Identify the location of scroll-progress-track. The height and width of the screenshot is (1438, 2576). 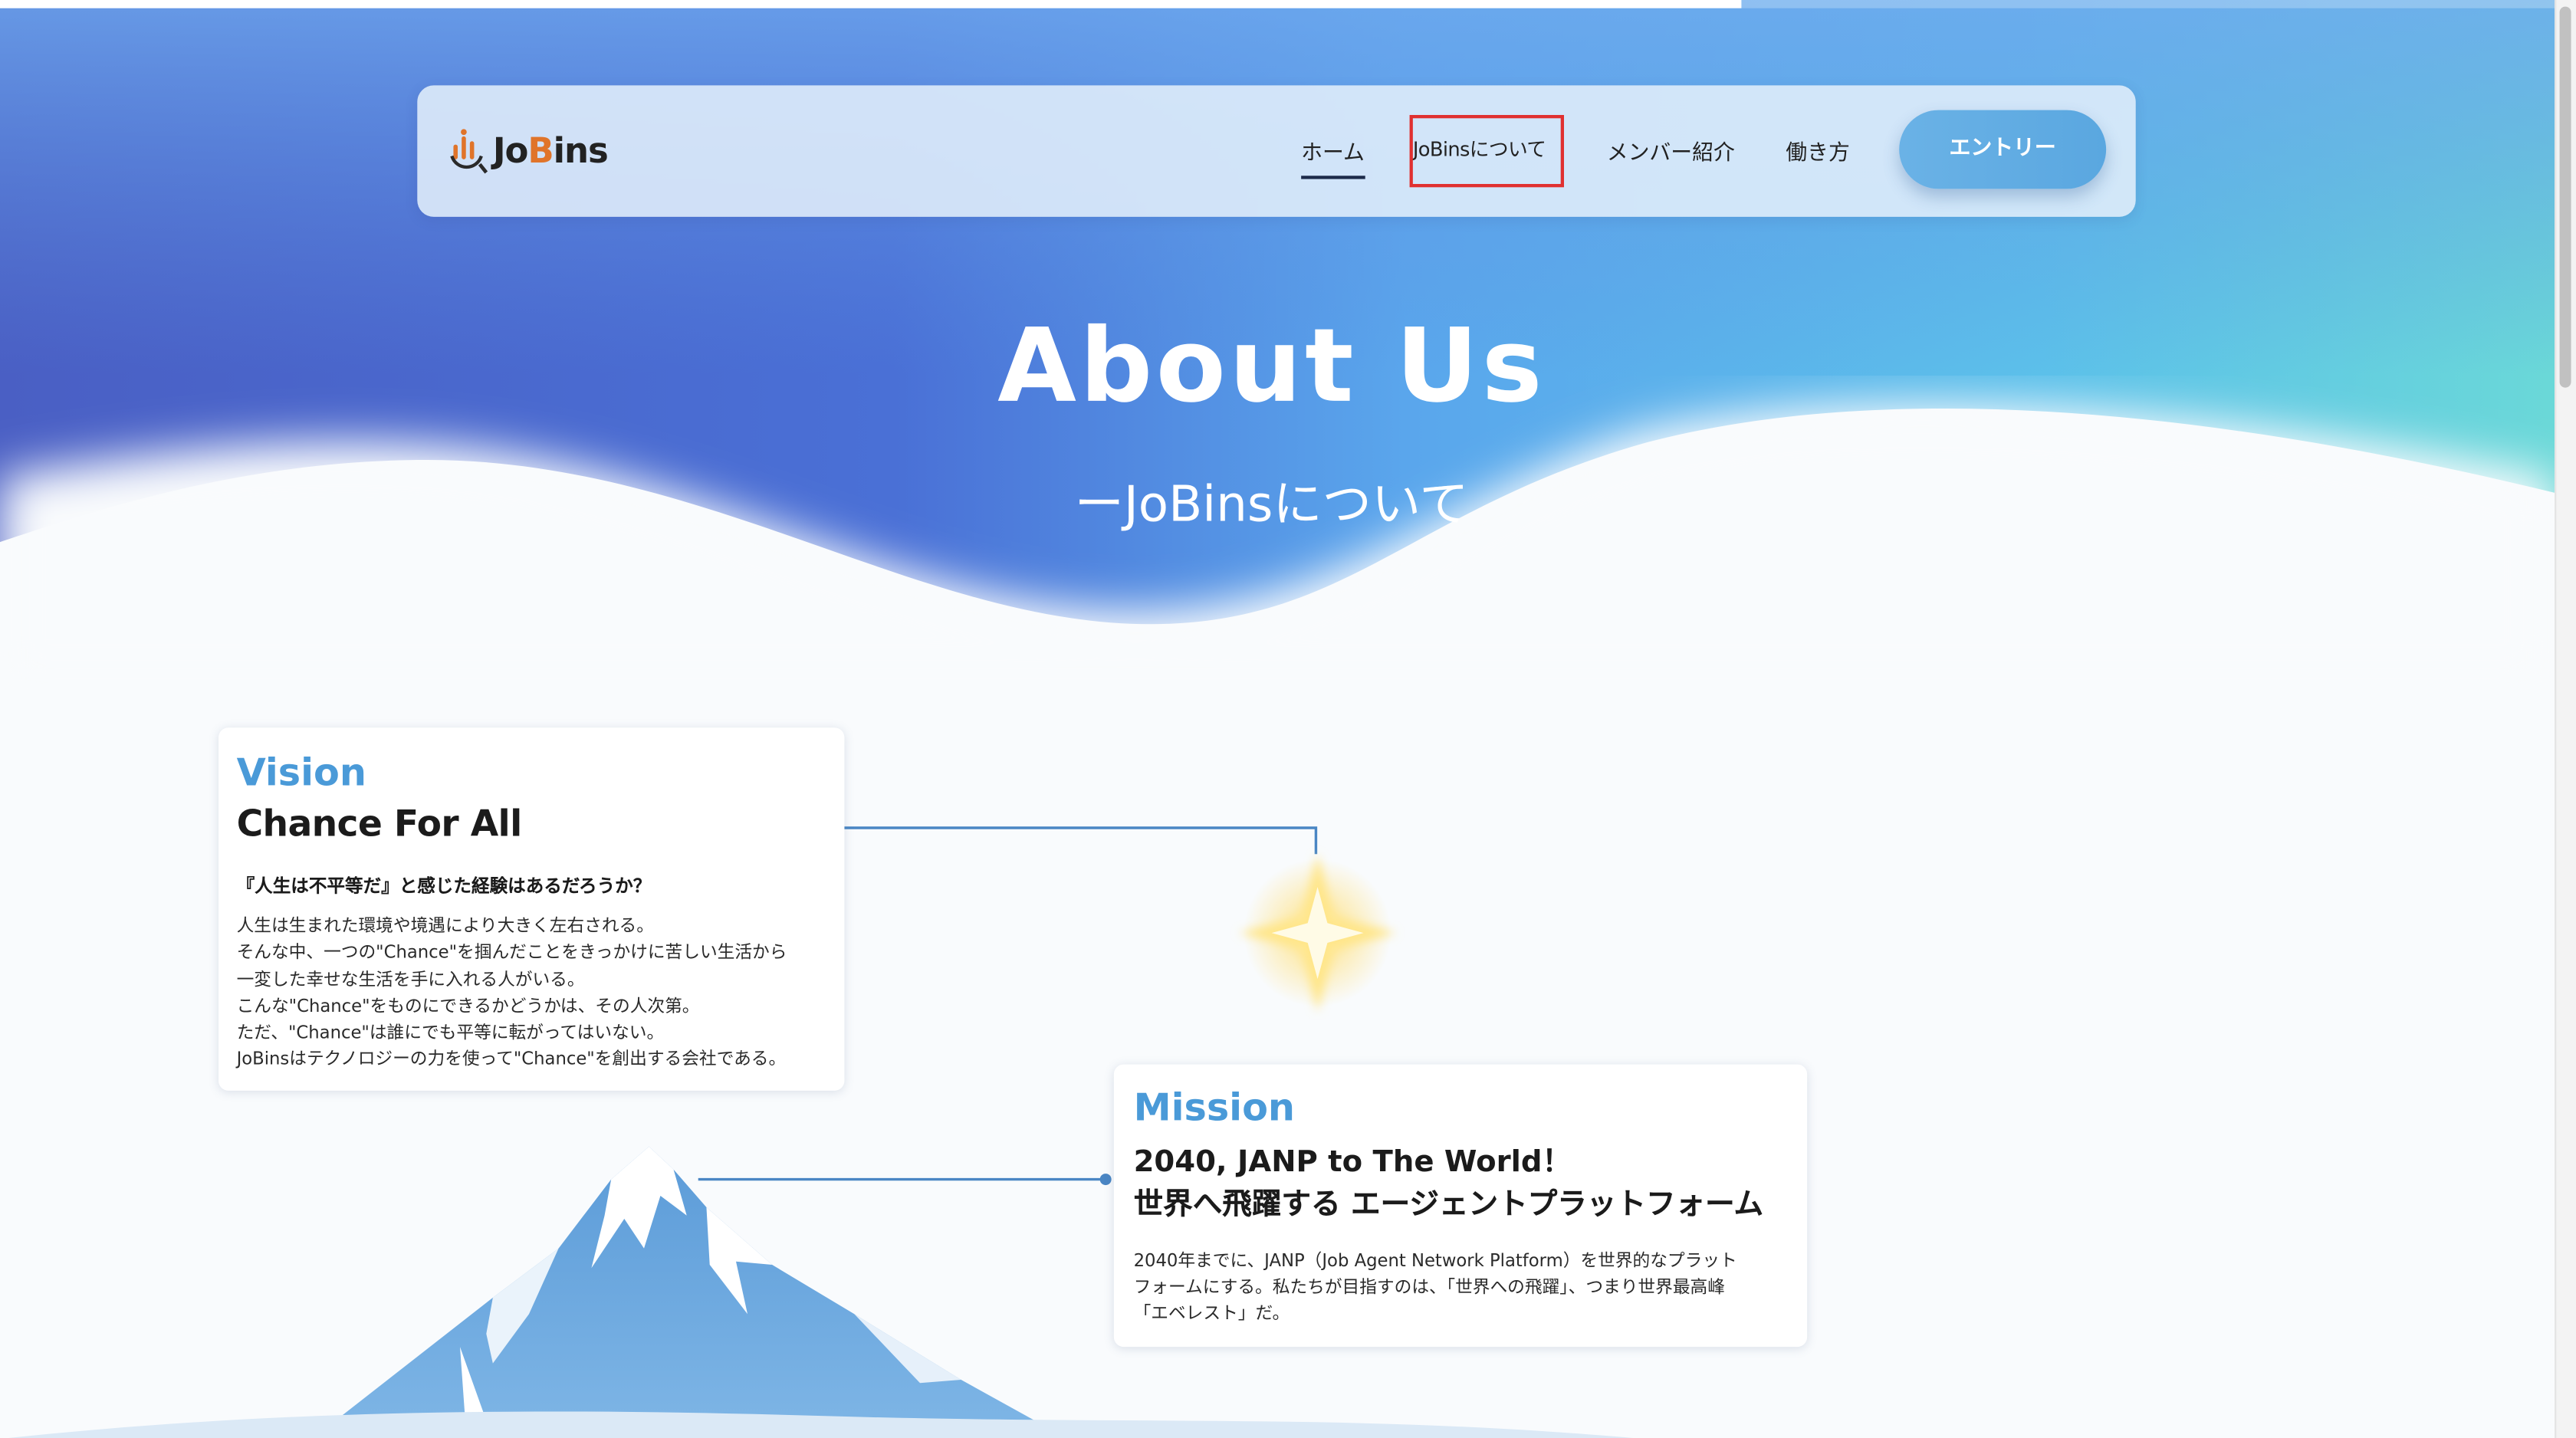
(2148, 4).